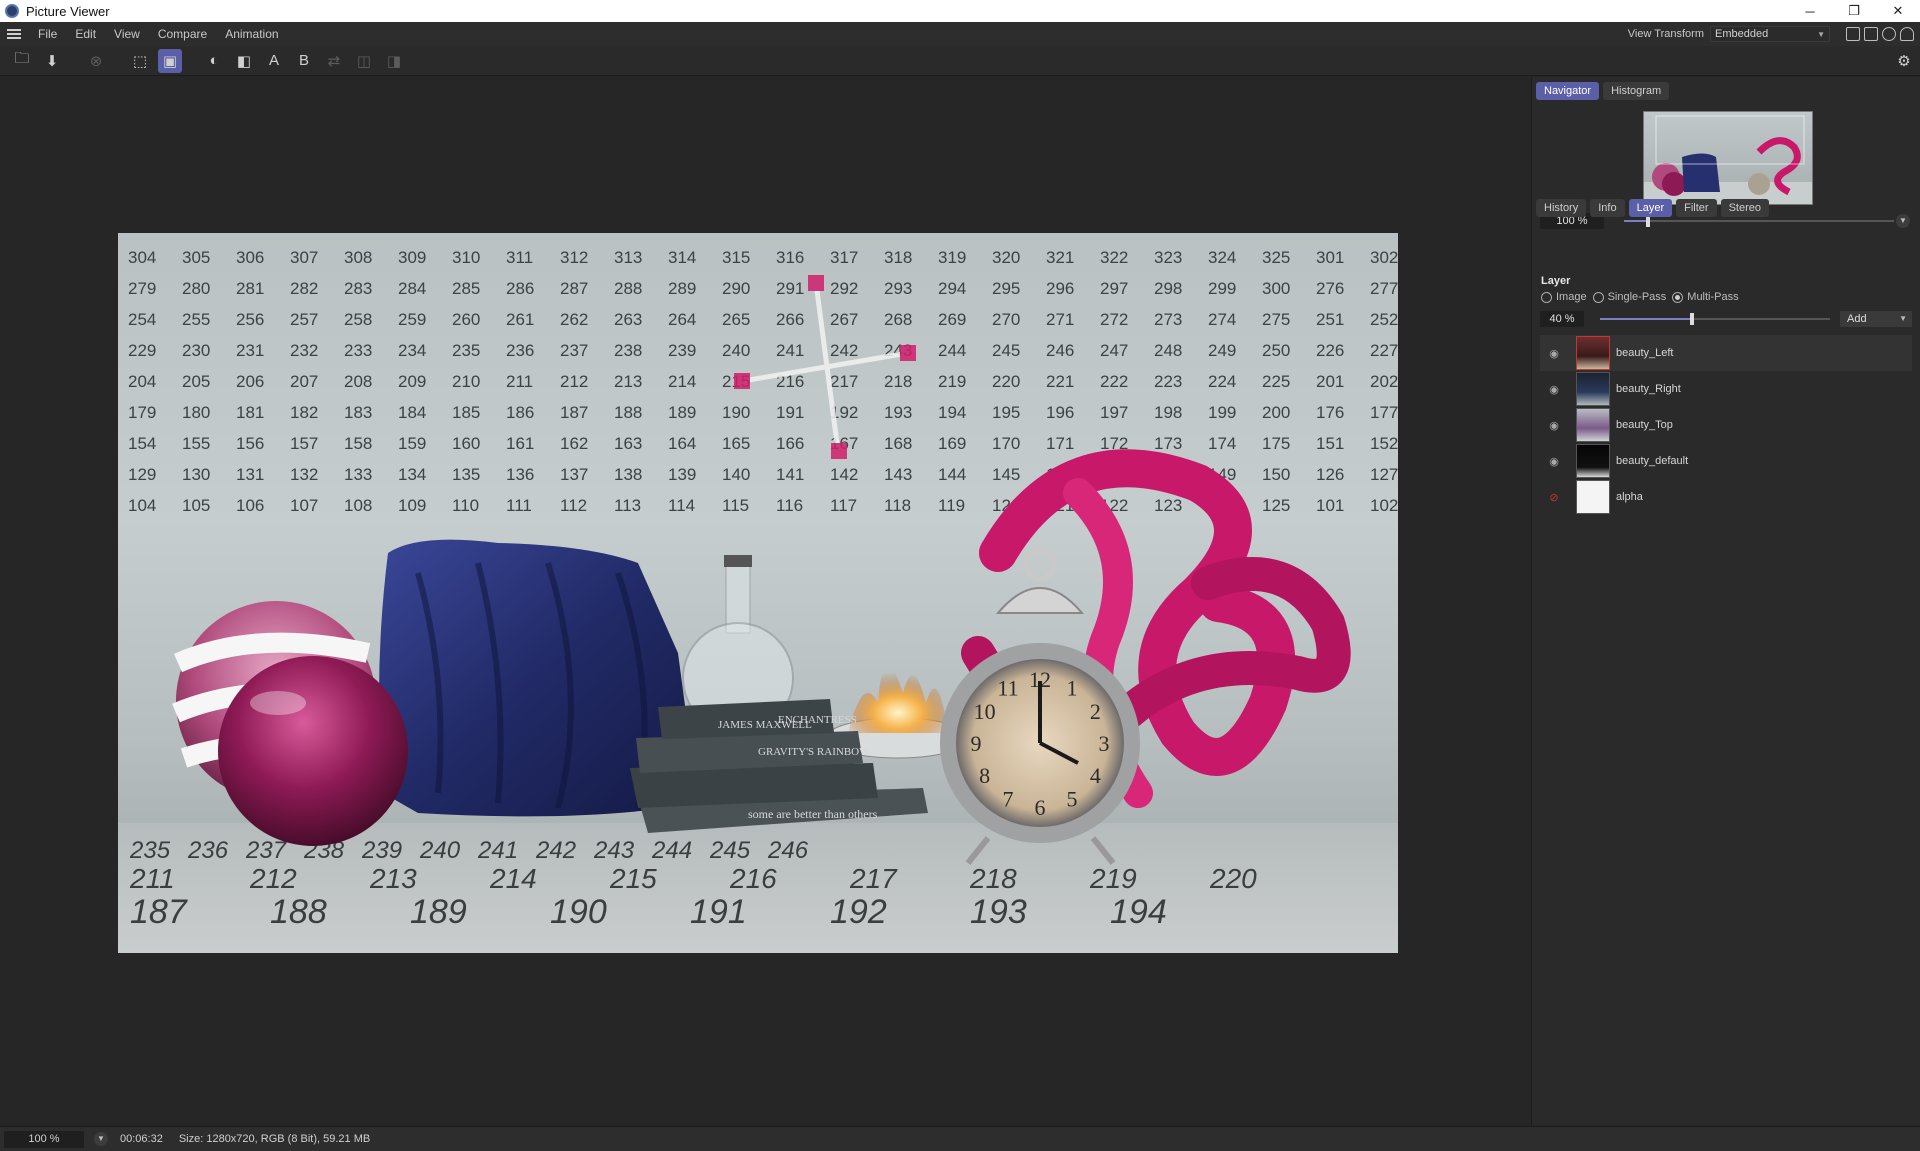 The height and width of the screenshot is (1151, 1920). Describe the element at coordinates (951, 505) in the screenshot. I see `wall-number: 119` at that location.